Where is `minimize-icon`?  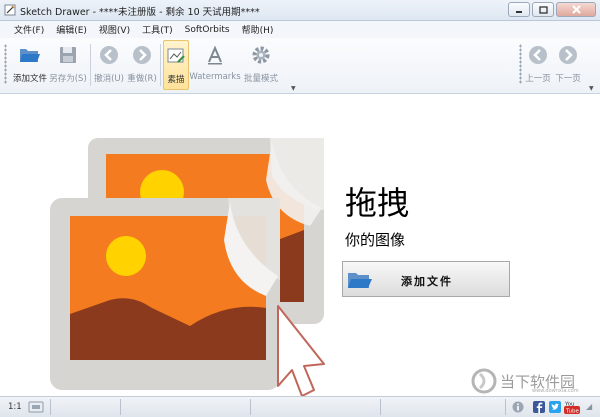 minimize-icon is located at coordinates (519, 11).